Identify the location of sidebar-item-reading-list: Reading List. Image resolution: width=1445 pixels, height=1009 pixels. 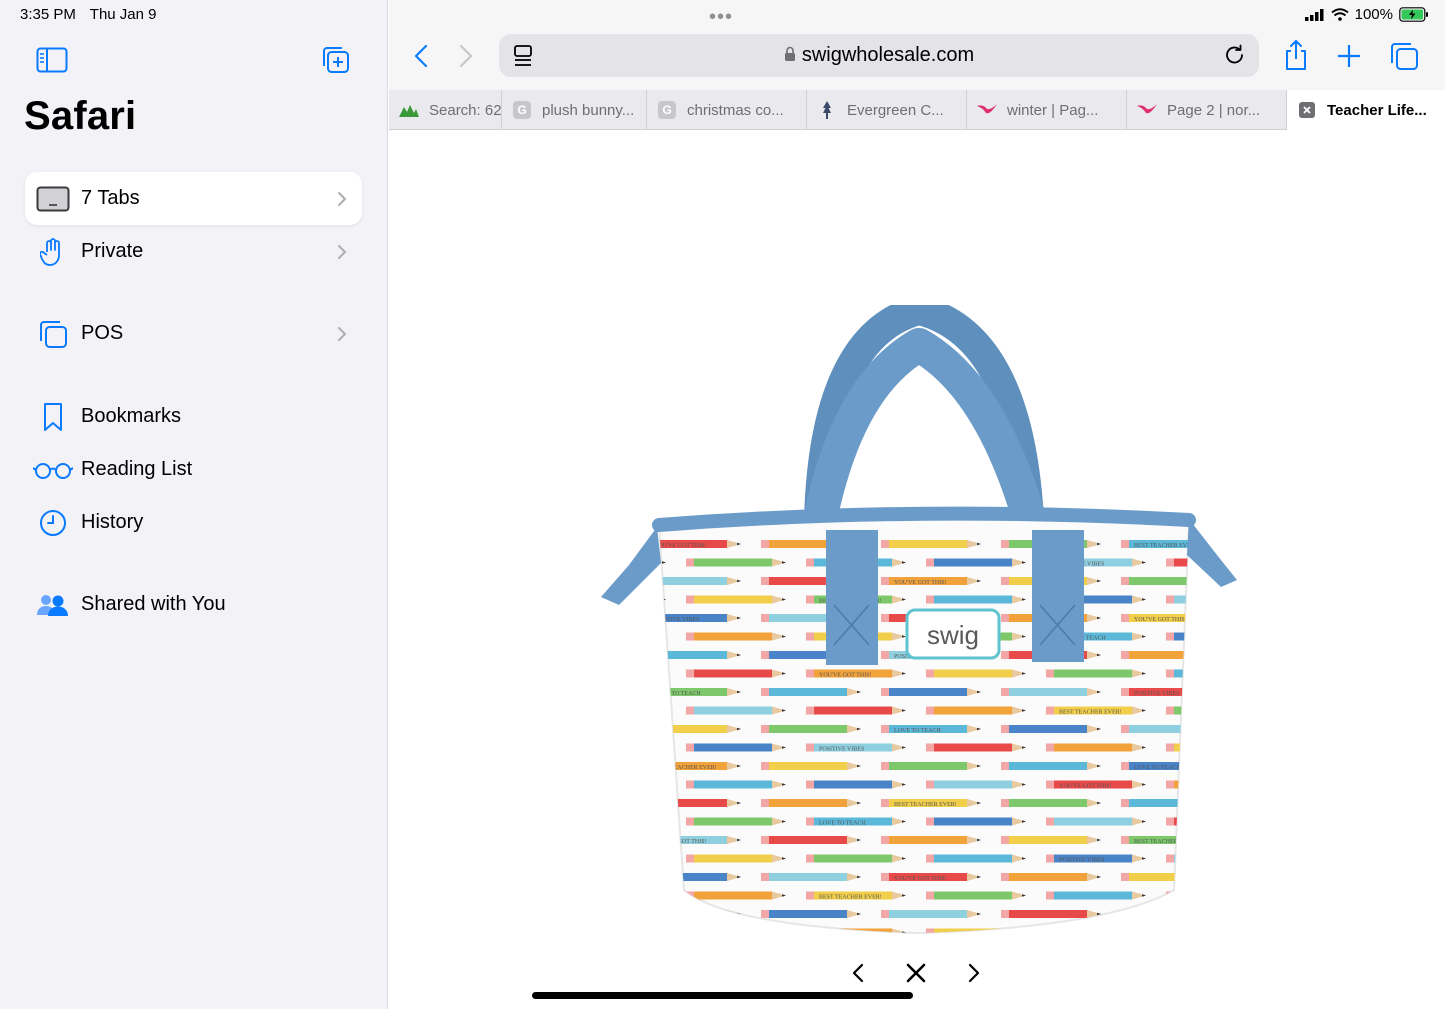
(193, 469).